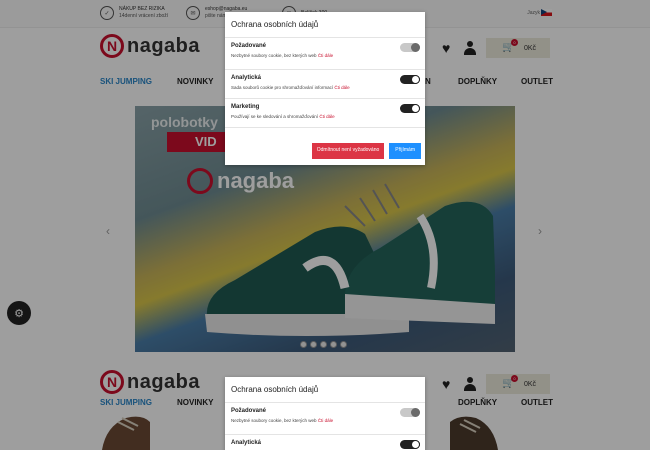 This screenshot has width=650, height=450. What do you see at coordinates (405, 151) in the screenshot?
I see `accept-button: Přijímám` at bounding box center [405, 151].